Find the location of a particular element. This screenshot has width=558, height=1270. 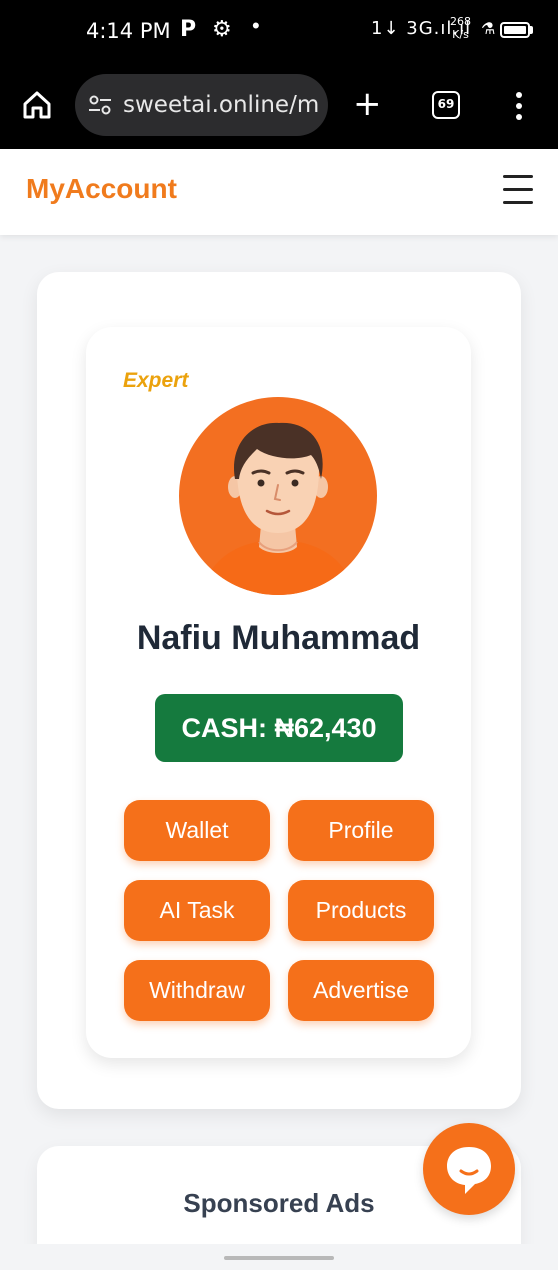

flask-icon: ⚗ is located at coordinates (488, 29).